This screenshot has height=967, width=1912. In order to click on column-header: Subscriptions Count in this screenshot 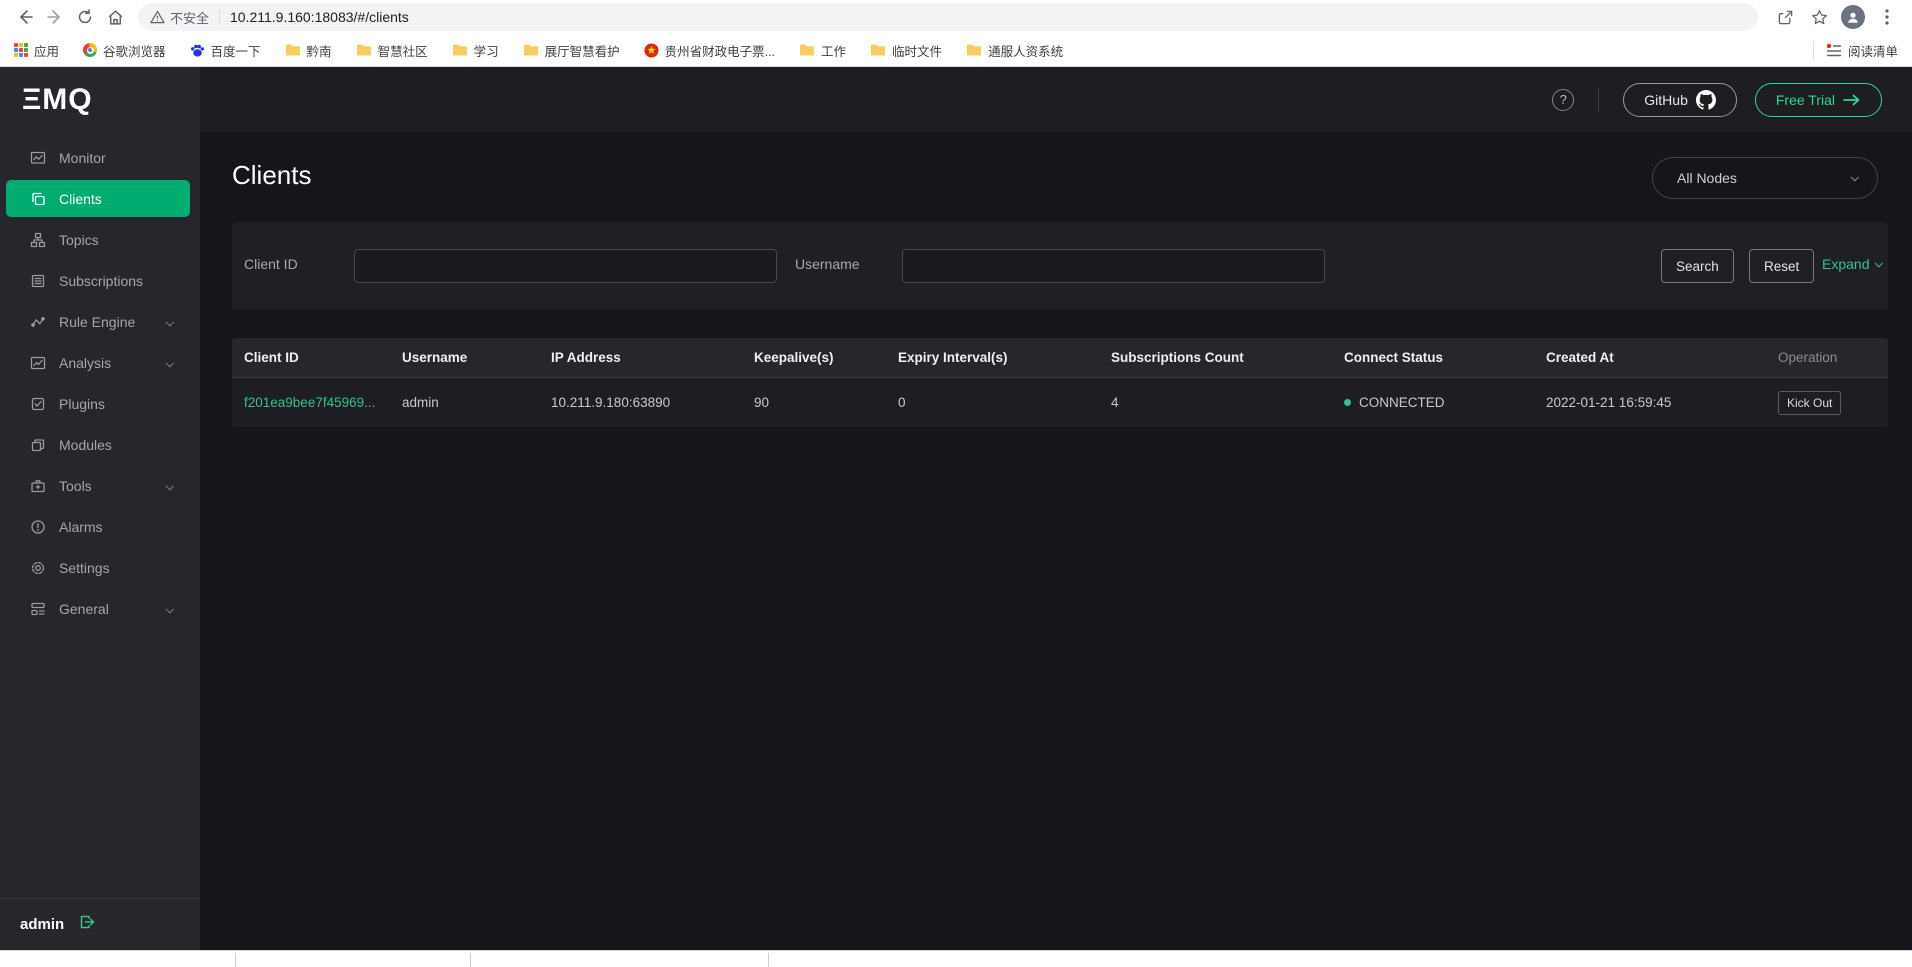, I will do `click(1177, 357)`.